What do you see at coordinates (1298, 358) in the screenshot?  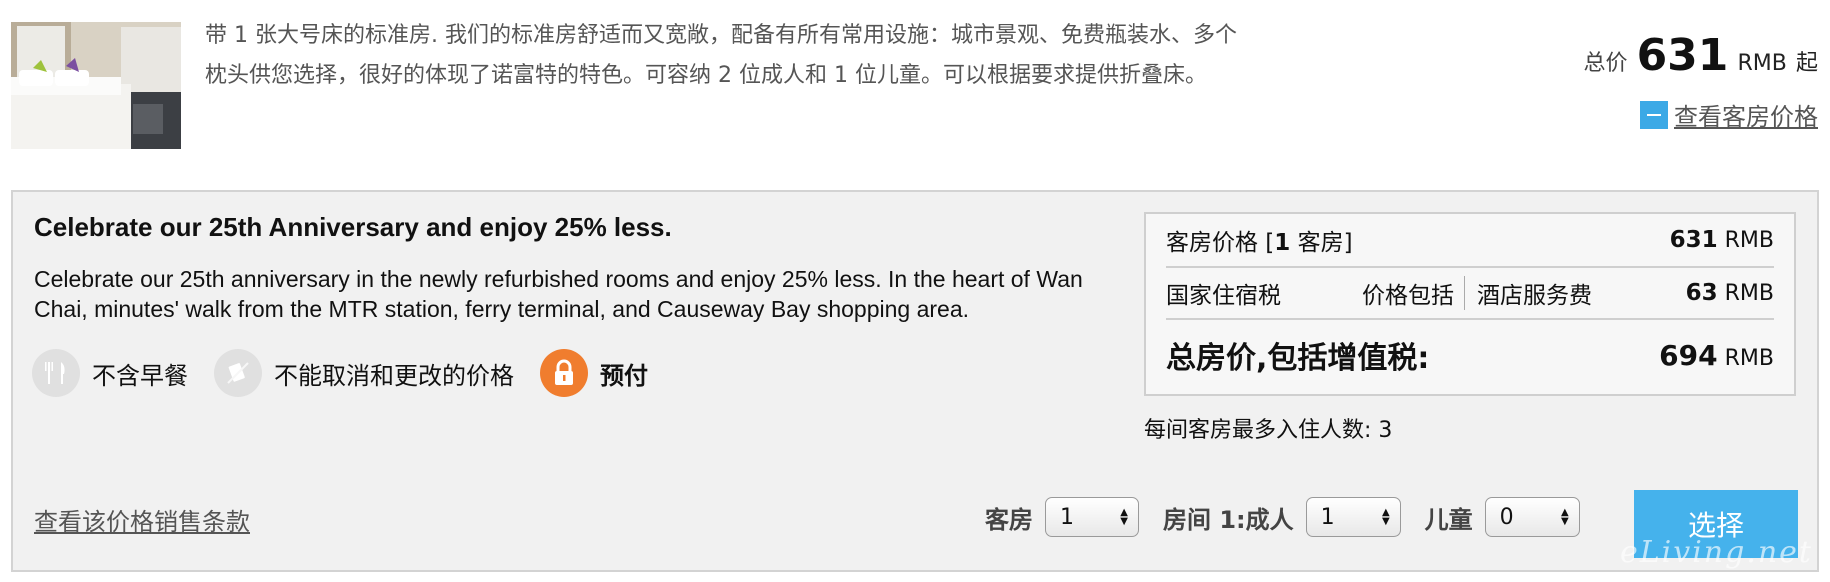 I see `total-label: 总房价,包括增值税:` at bounding box center [1298, 358].